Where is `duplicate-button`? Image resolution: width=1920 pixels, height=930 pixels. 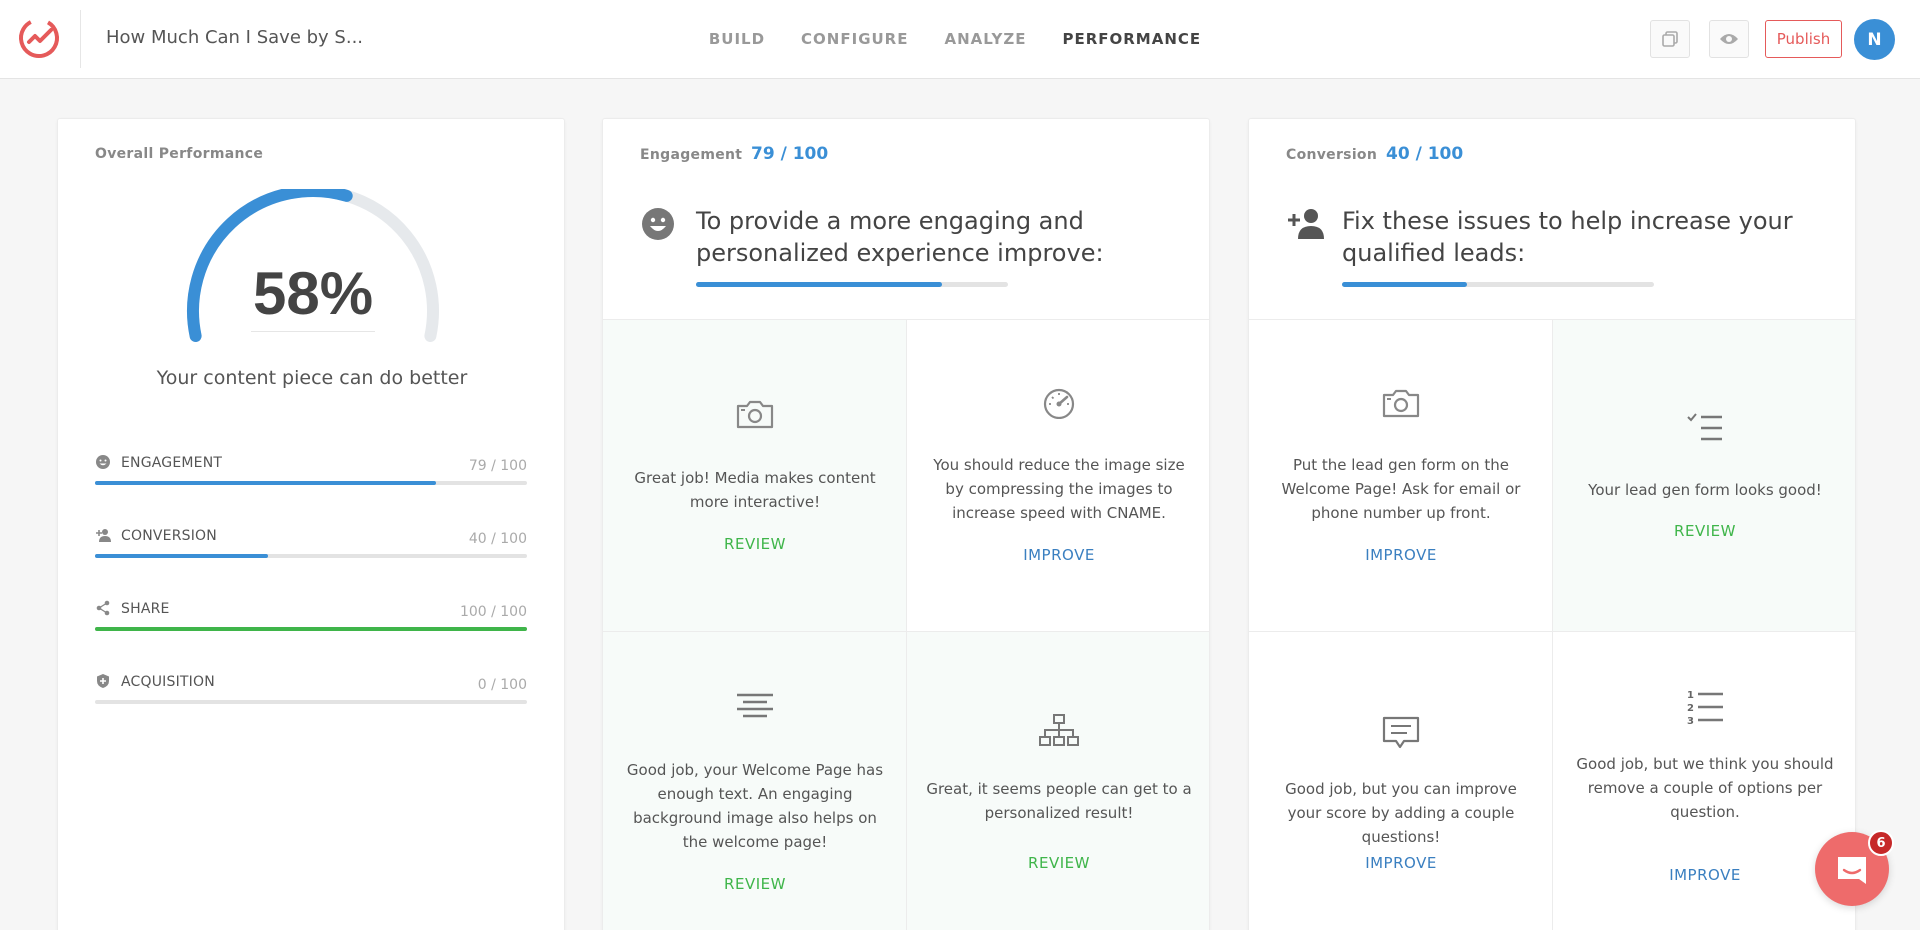 duplicate-button is located at coordinates (1670, 39).